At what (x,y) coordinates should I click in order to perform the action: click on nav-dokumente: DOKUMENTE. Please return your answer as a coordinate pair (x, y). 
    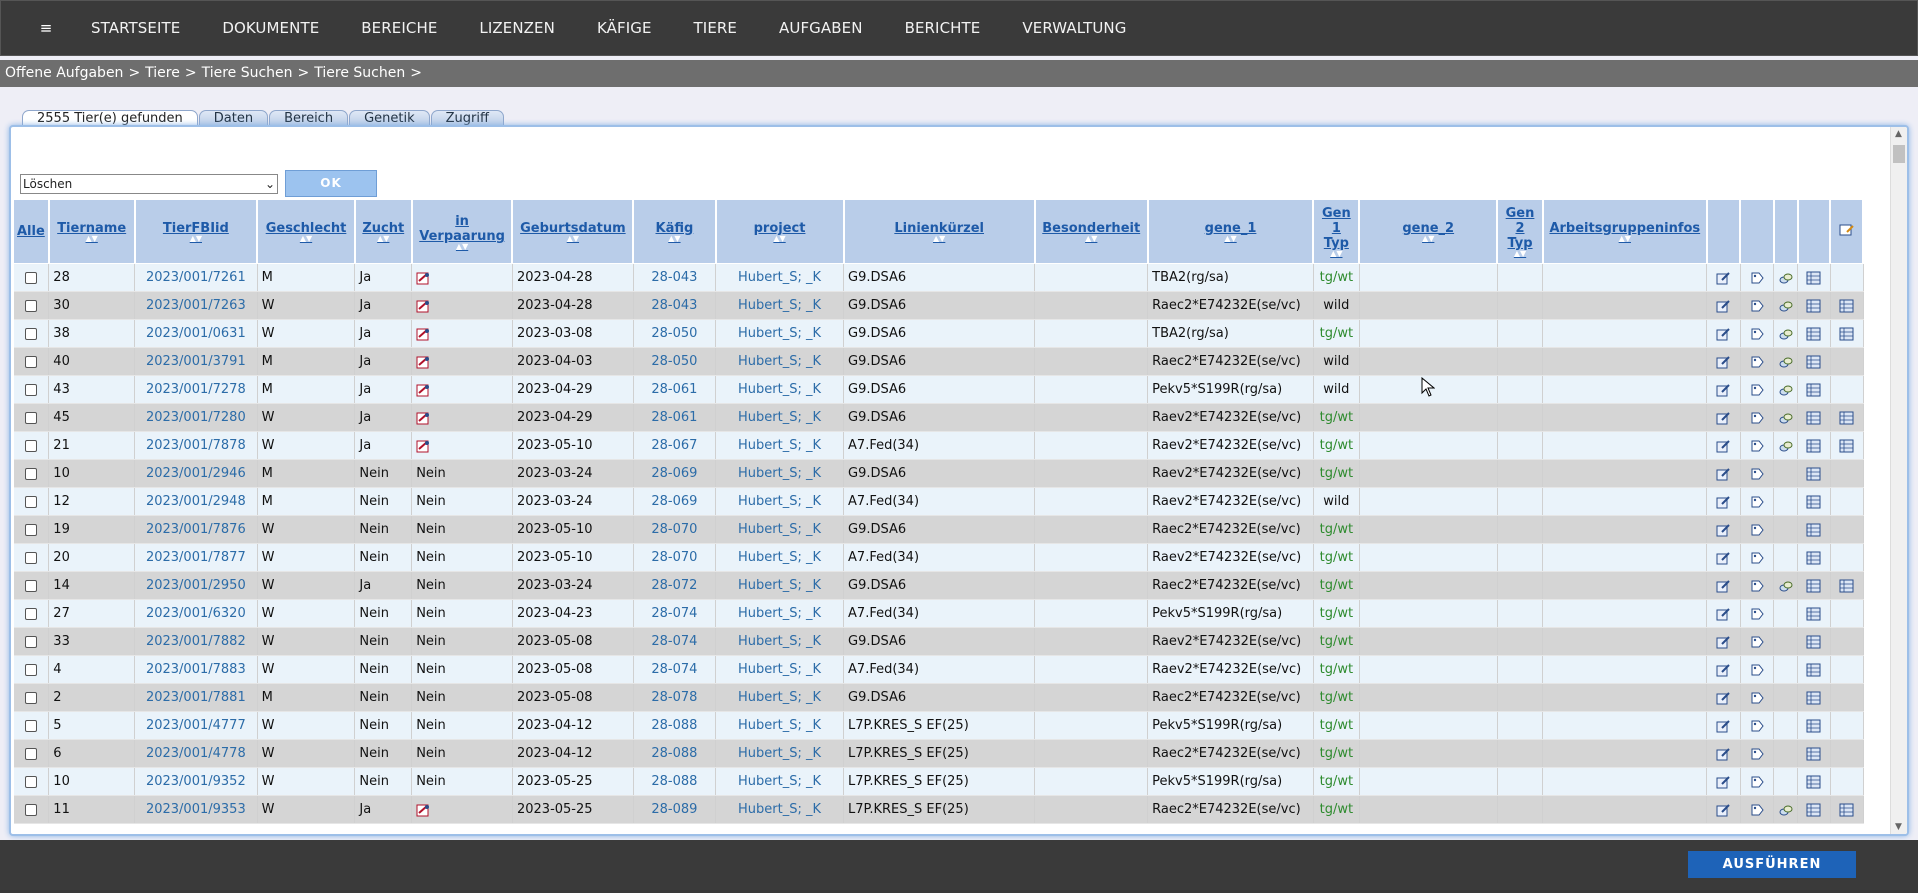
    Looking at the image, I should click on (269, 28).